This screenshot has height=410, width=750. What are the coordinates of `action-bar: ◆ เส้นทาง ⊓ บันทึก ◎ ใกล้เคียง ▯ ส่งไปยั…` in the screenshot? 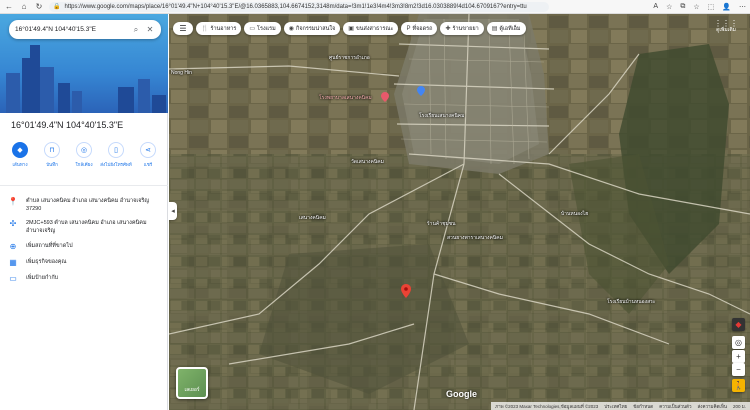 It's located at (84, 164).